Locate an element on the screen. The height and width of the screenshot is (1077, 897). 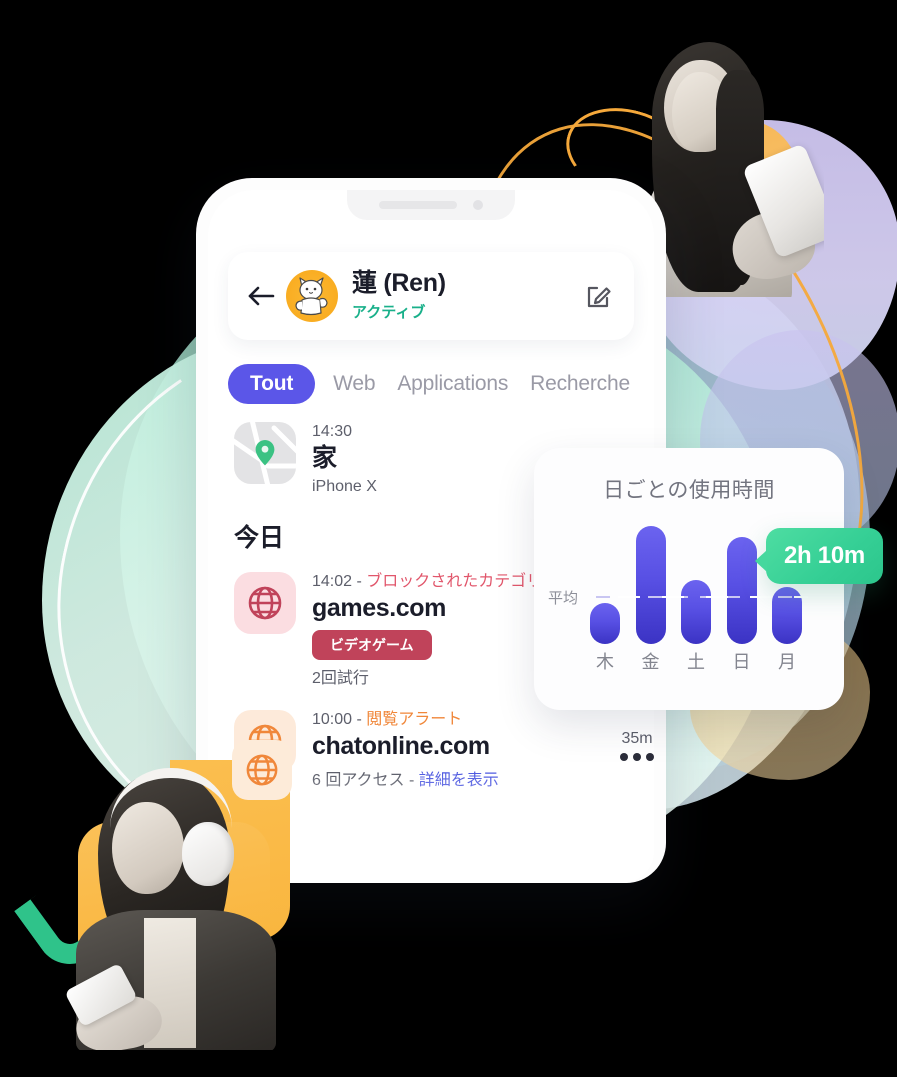
tab-web: Web is located at coordinates (354, 384).